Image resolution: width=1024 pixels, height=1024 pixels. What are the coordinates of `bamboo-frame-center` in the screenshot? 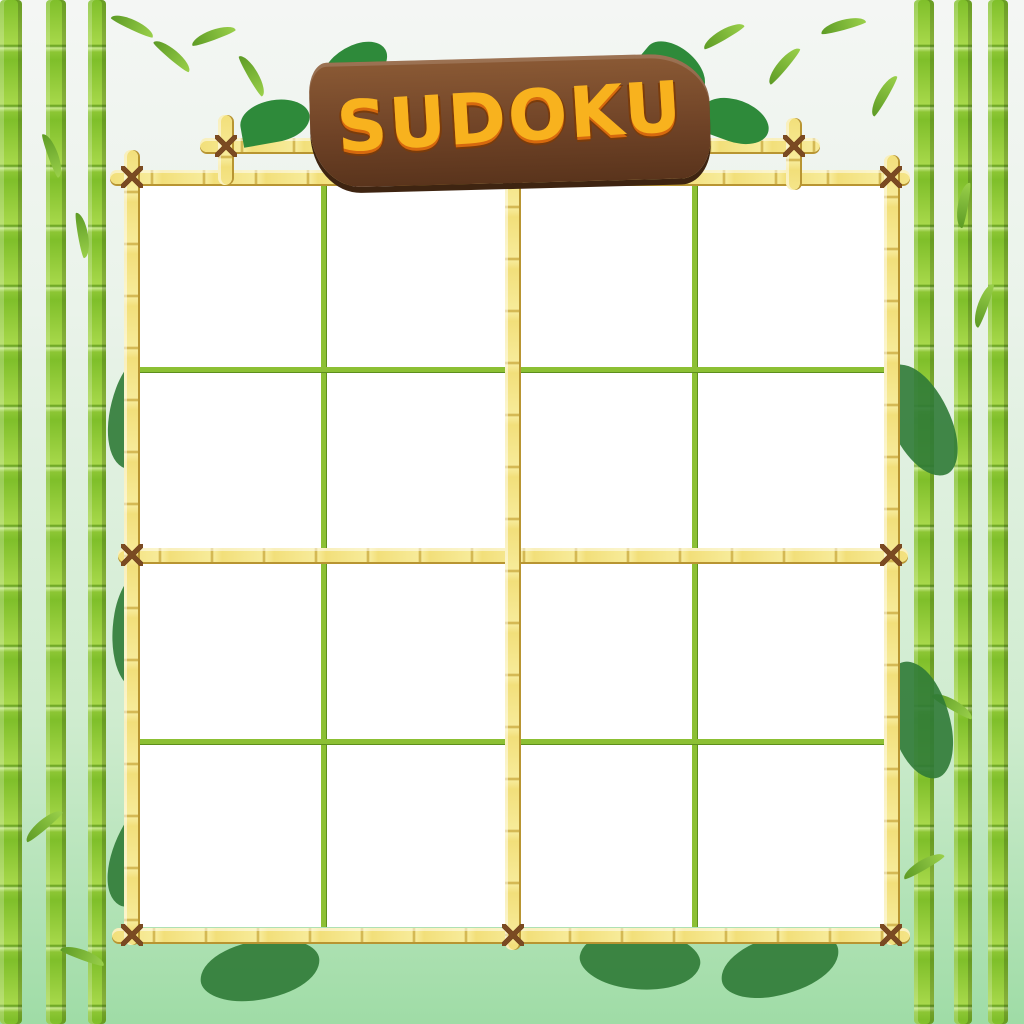 It's located at (512, 557).